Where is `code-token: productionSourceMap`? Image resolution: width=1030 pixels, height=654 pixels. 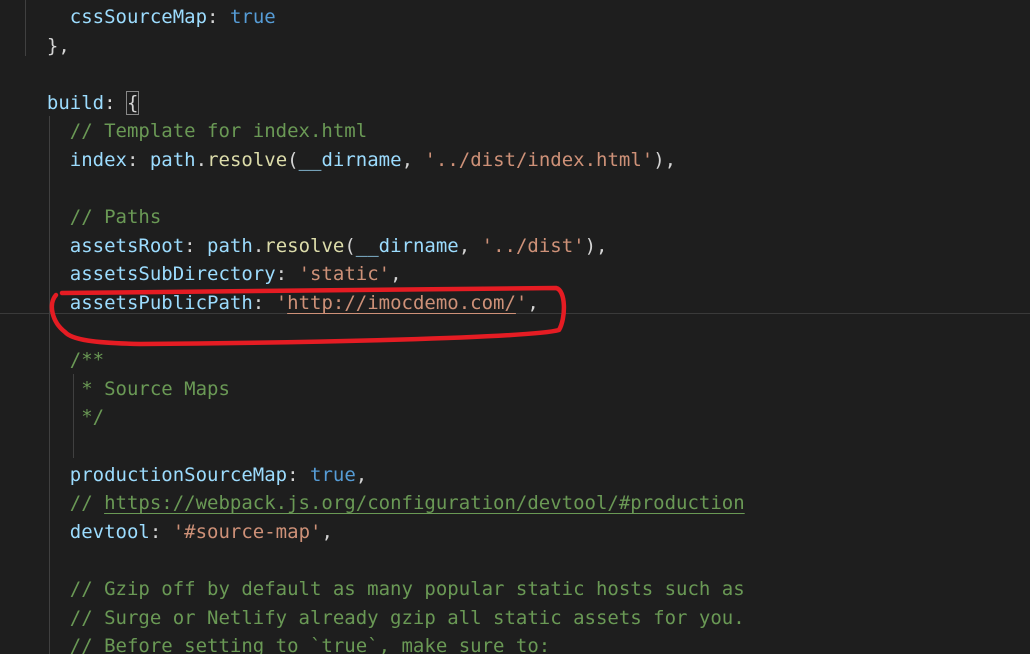
code-token: productionSourceMap is located at coordinates (178, 474).